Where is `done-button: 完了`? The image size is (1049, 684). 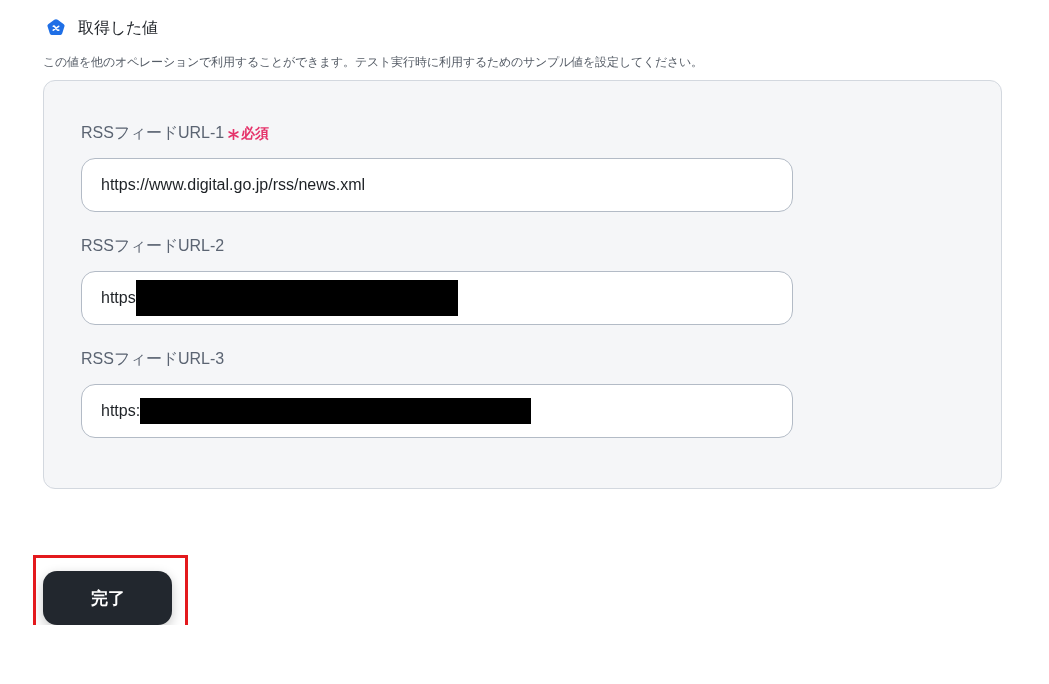
done-button: 完了 is located at coordinates (107, 598).